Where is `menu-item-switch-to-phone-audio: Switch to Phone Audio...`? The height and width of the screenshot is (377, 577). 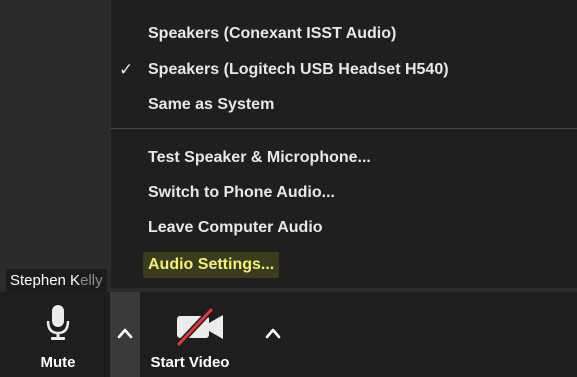
menu-item-switch-to-phone-audio: Switch to Phone Audio... is located at coordinates (241, 193).